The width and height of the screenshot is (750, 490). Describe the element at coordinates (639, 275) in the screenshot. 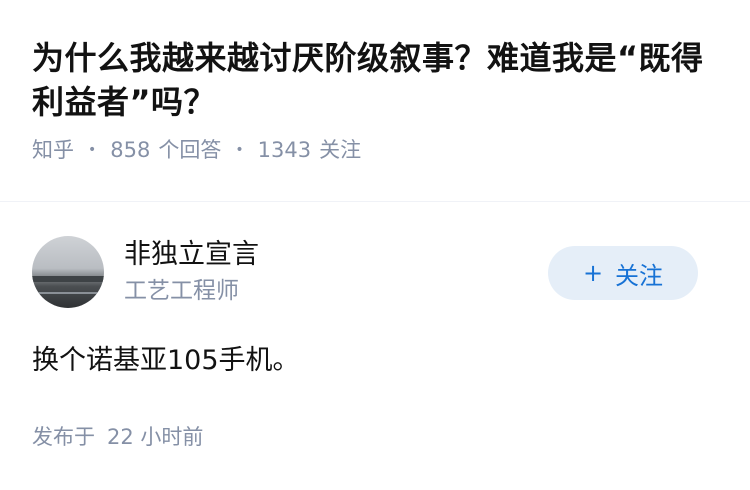

I see `follow-button-label: 关注` at that location.